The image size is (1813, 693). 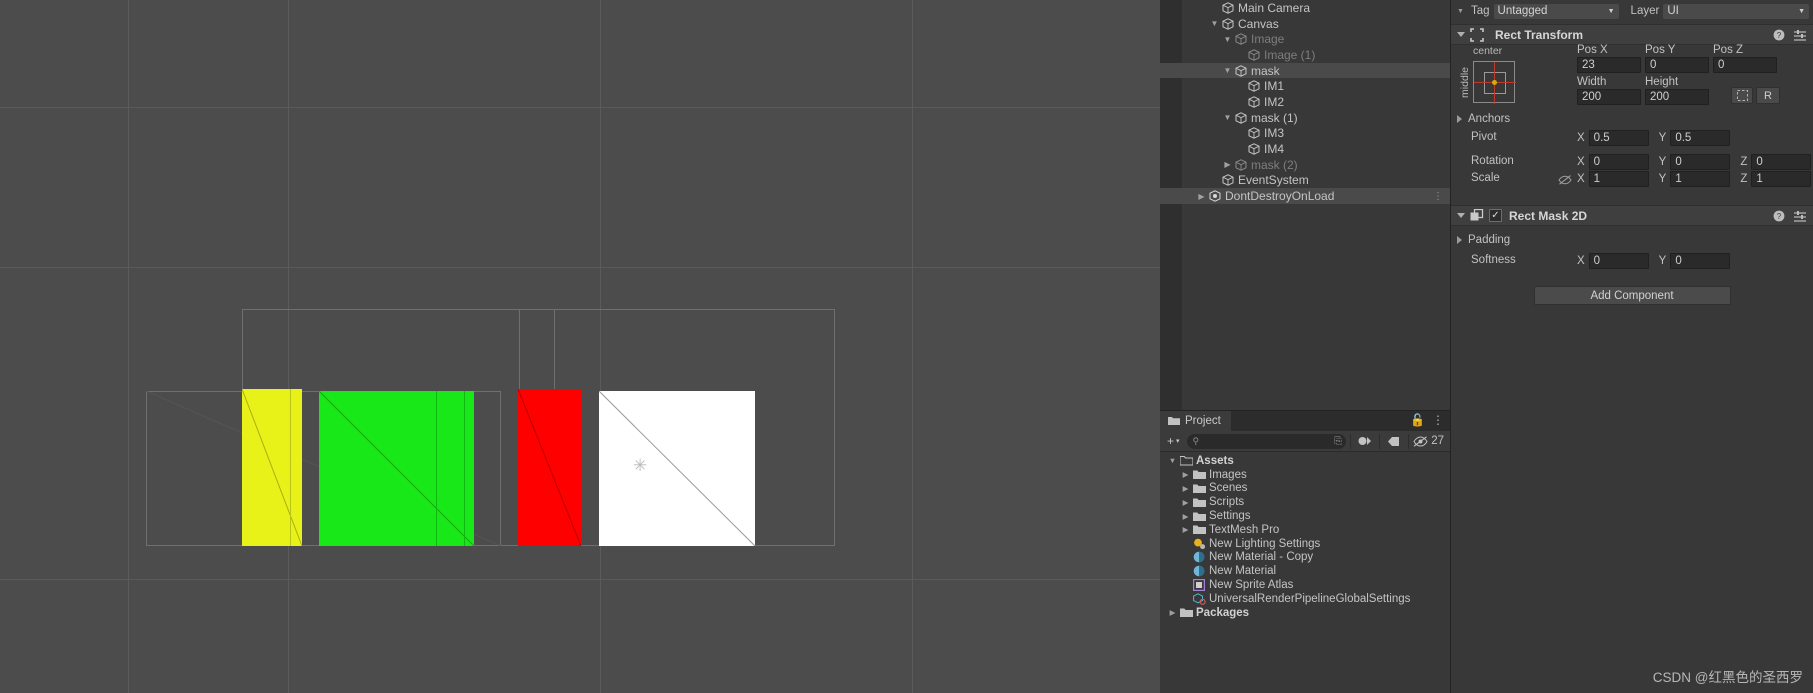 I want to click on width-field: 200, so click(x=1609, y=97).